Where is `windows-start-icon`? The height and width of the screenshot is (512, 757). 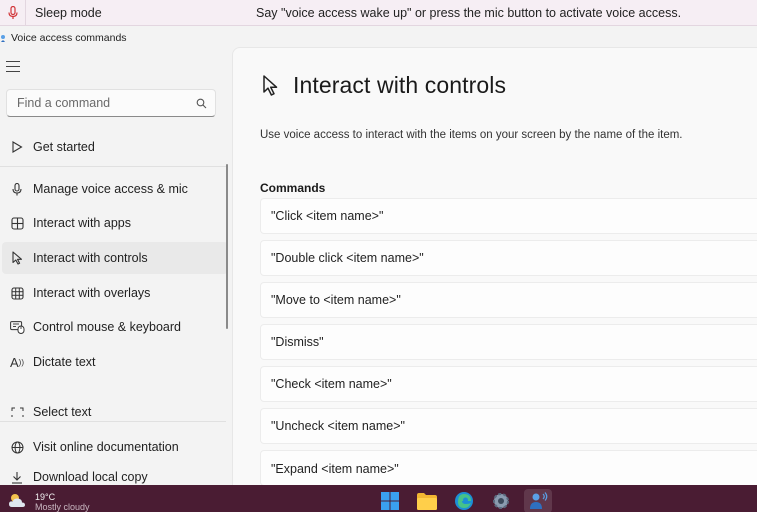
windows-start-icon is located at coordinates (390, 500).